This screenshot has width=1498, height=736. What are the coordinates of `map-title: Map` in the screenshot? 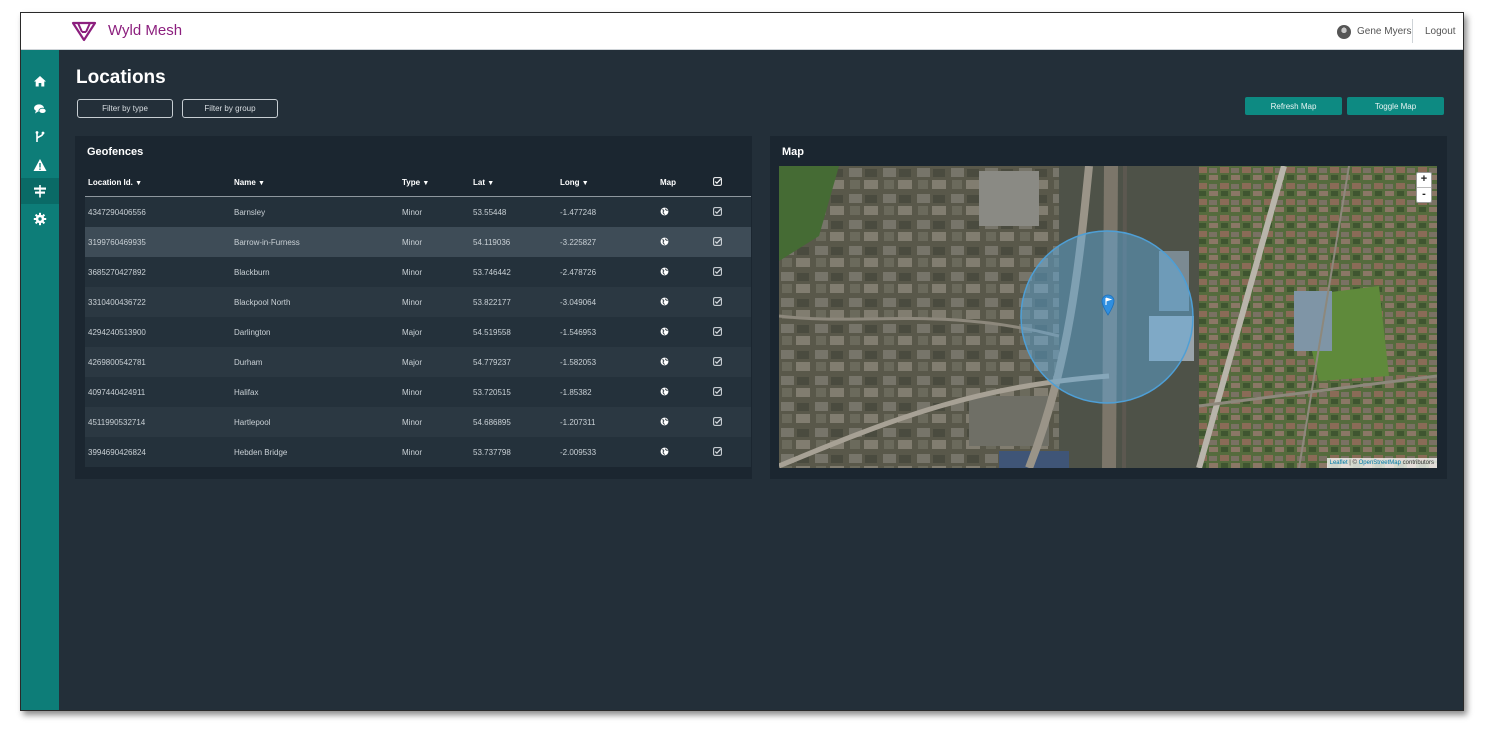 It's located at (793, 152).